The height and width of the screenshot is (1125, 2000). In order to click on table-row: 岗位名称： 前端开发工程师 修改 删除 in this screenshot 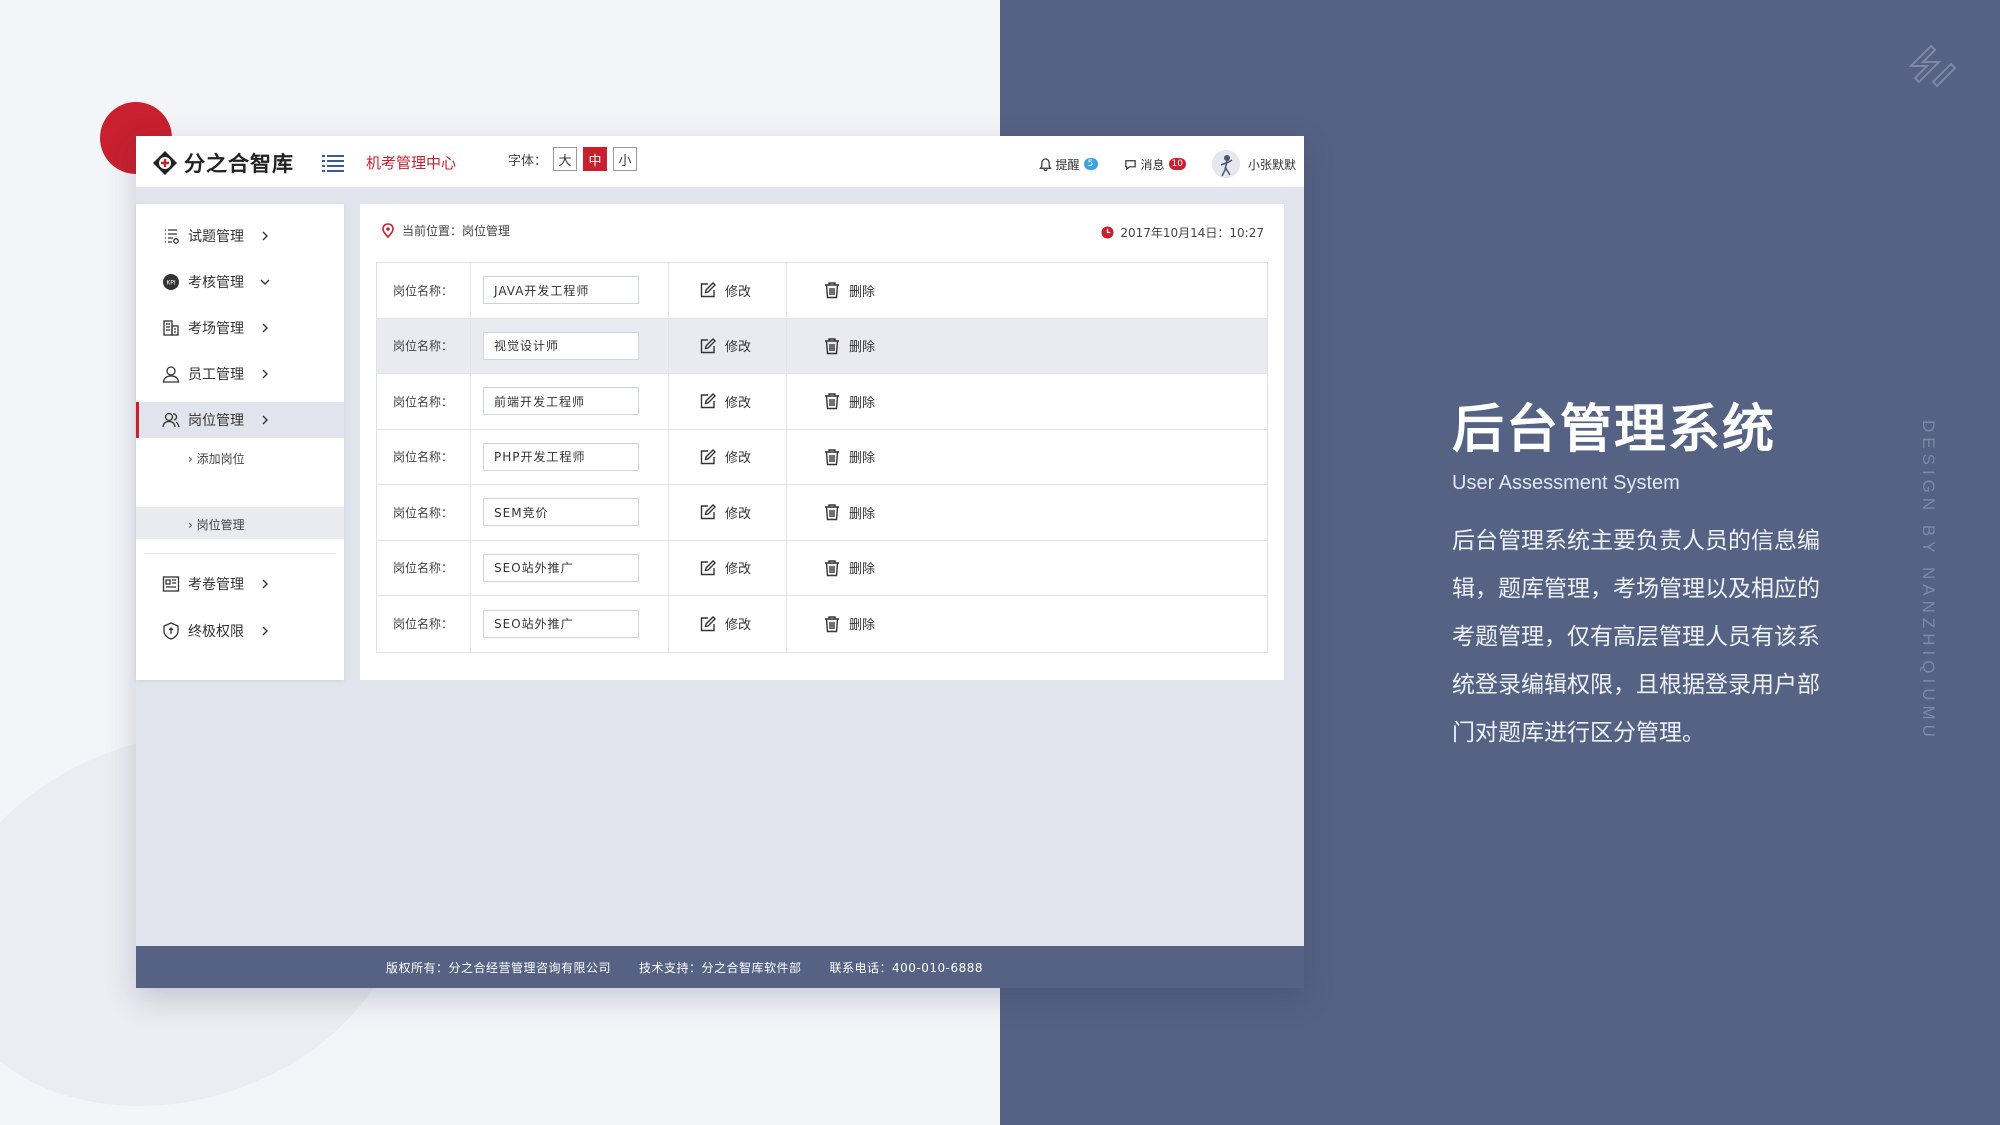, I will do `click(822, 402)`.